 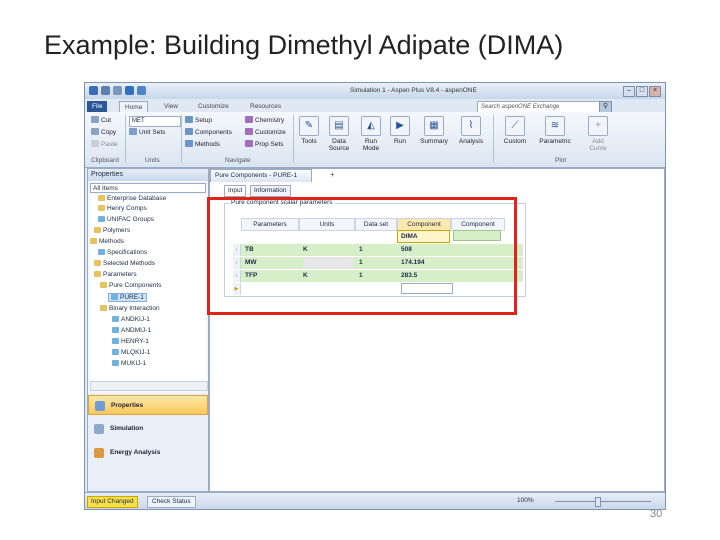 I want to click on document-tab: Pure Components - PURE-1, so click(x=261, y=175).